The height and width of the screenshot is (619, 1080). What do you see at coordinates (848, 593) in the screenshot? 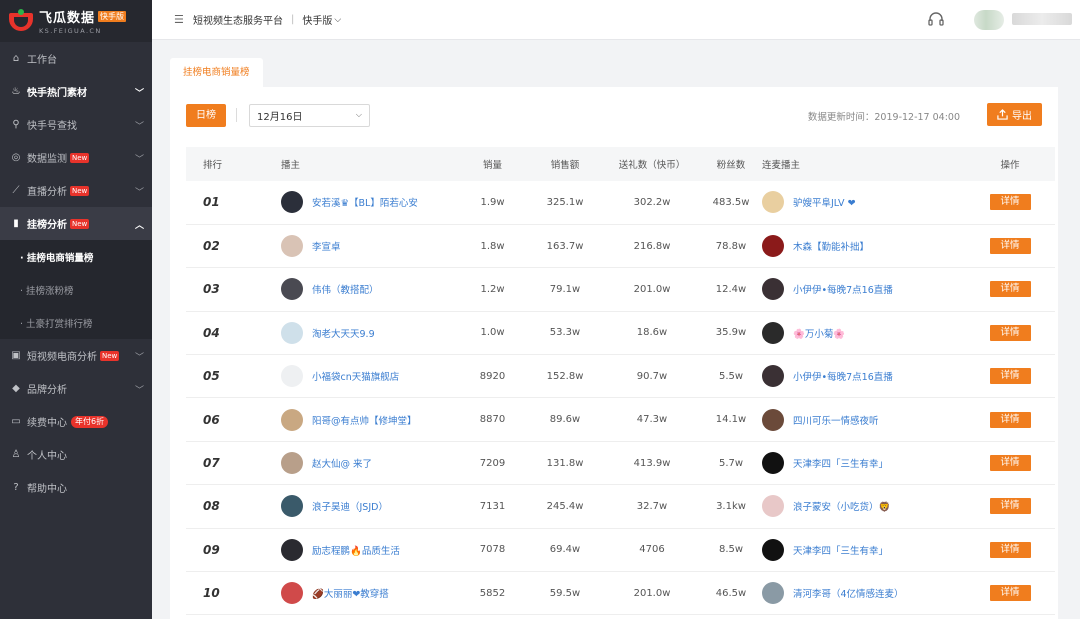
I see `partner-name-link: 清河李哥（4亿情感连麦）` at bounding box center [848, 593].